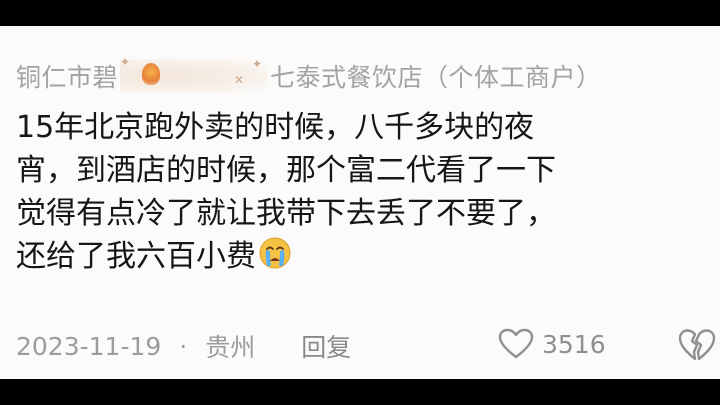  Describe the element at coordinates (136, 256) in the screenshot. I see `comment-line: 还给了我六百小费` at that location.